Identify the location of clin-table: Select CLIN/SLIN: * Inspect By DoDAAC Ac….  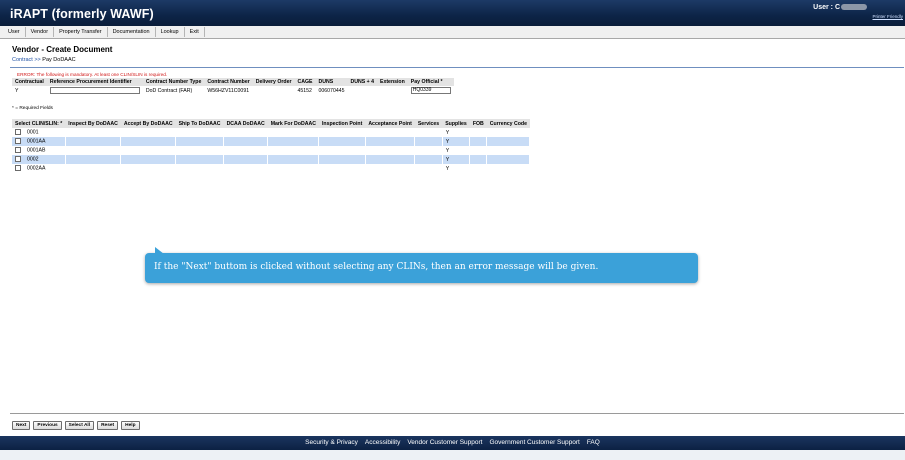
(271, 146).